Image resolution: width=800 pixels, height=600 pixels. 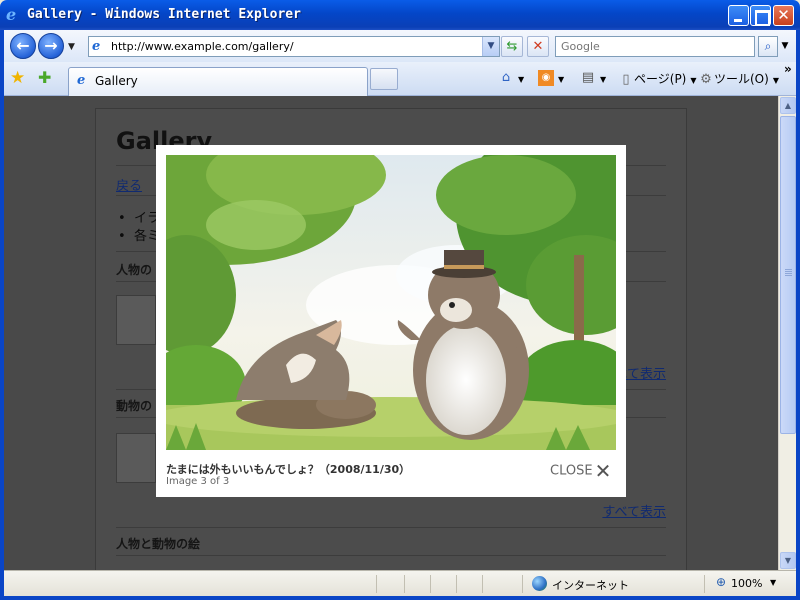 I want to click on feeds-button: ◉ ▼, so click(x=551, y=78).